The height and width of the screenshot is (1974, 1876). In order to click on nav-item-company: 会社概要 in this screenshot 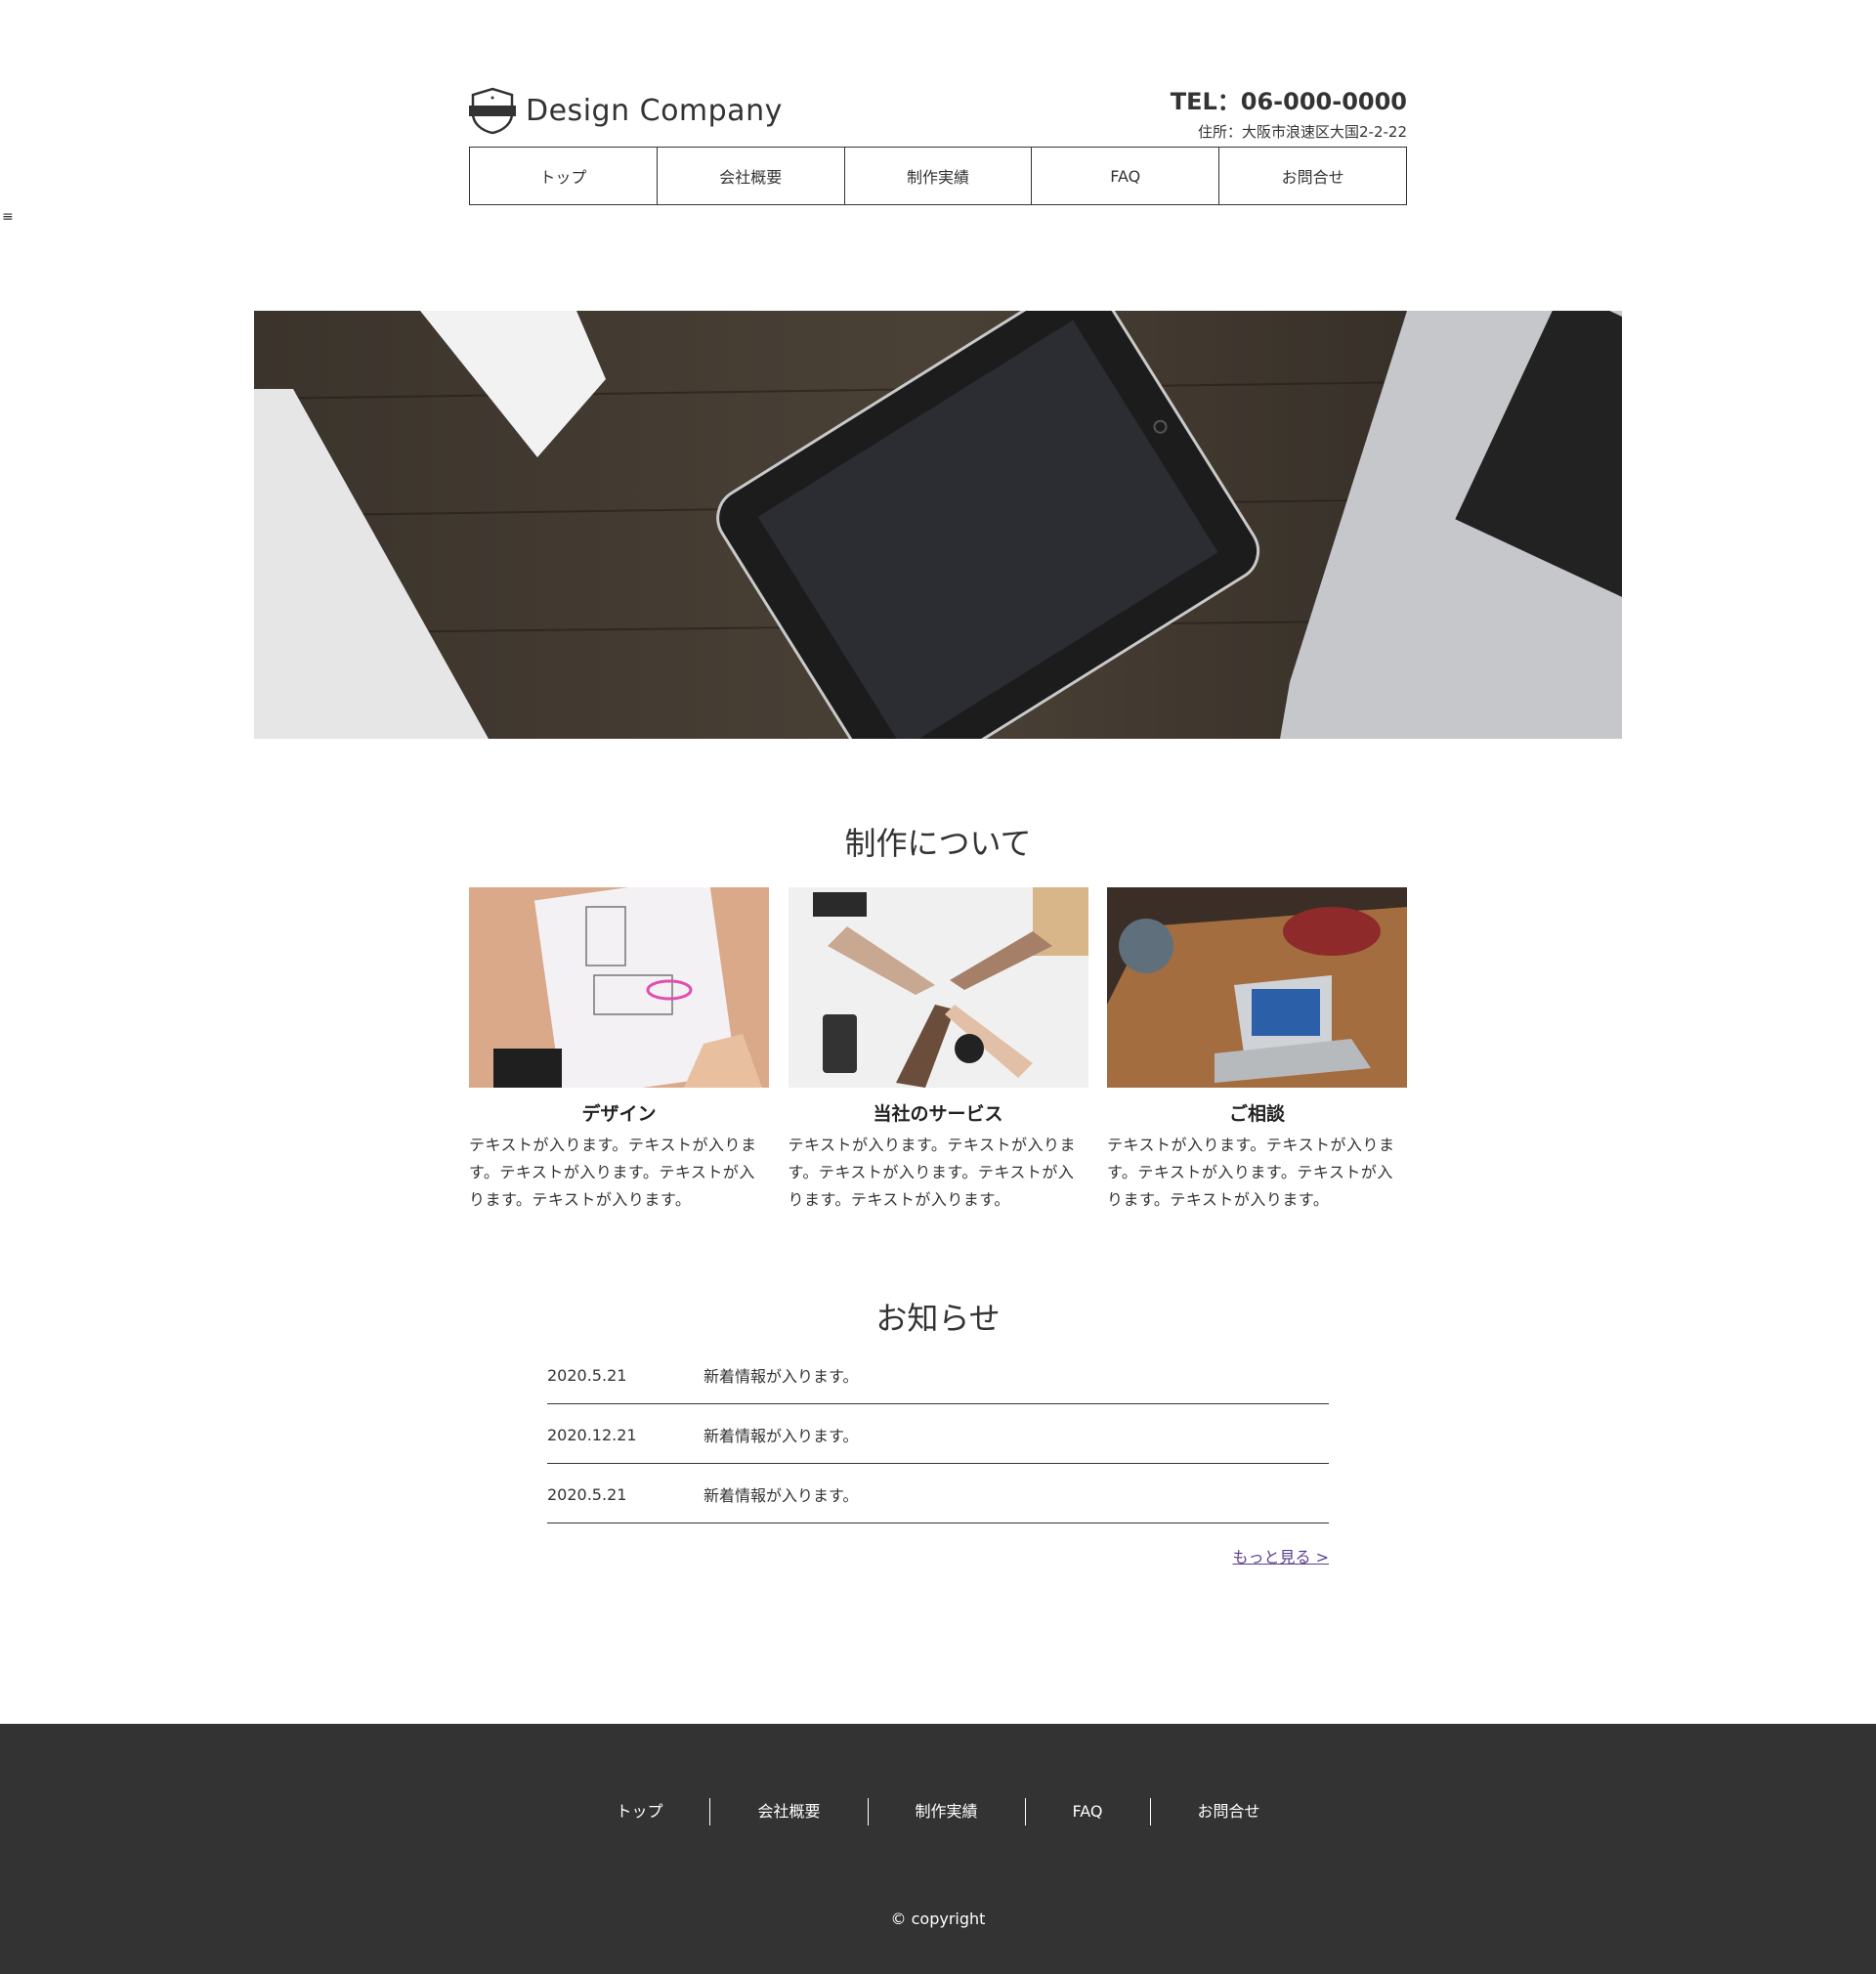, I will do `click(751, 176)`.